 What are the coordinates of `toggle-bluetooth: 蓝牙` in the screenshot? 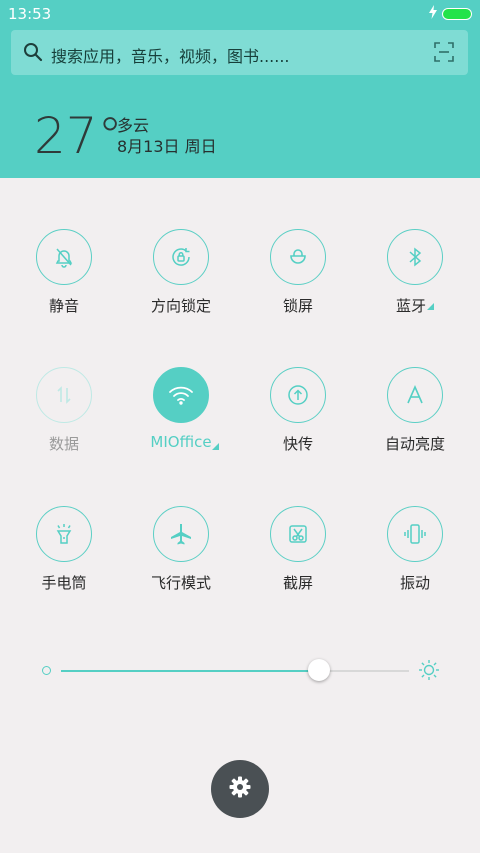 It's located at (415, 272).